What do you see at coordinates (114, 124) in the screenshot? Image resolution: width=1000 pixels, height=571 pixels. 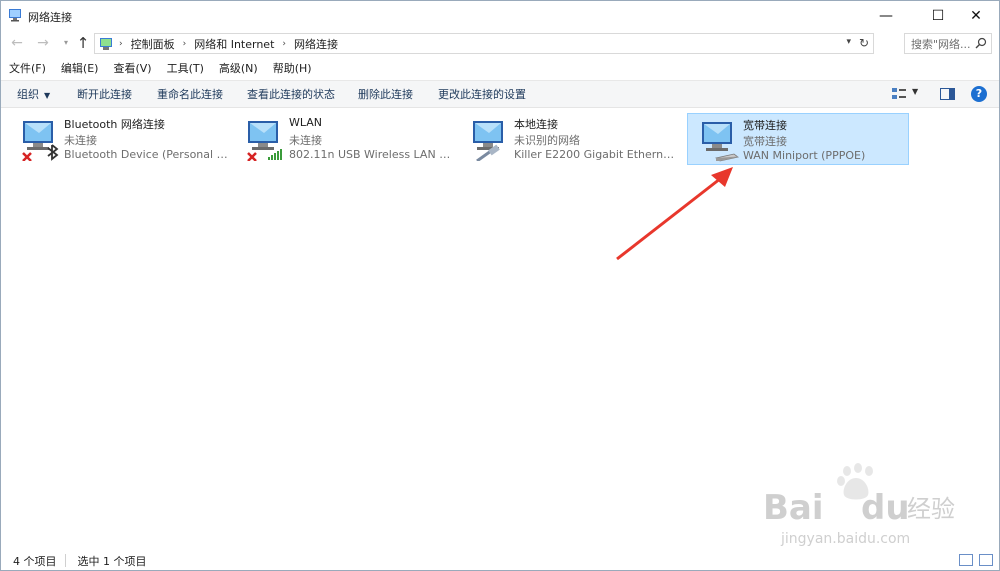 I see `connection-name: Bluetooth 网络连接` at bounding box center [114, 124].